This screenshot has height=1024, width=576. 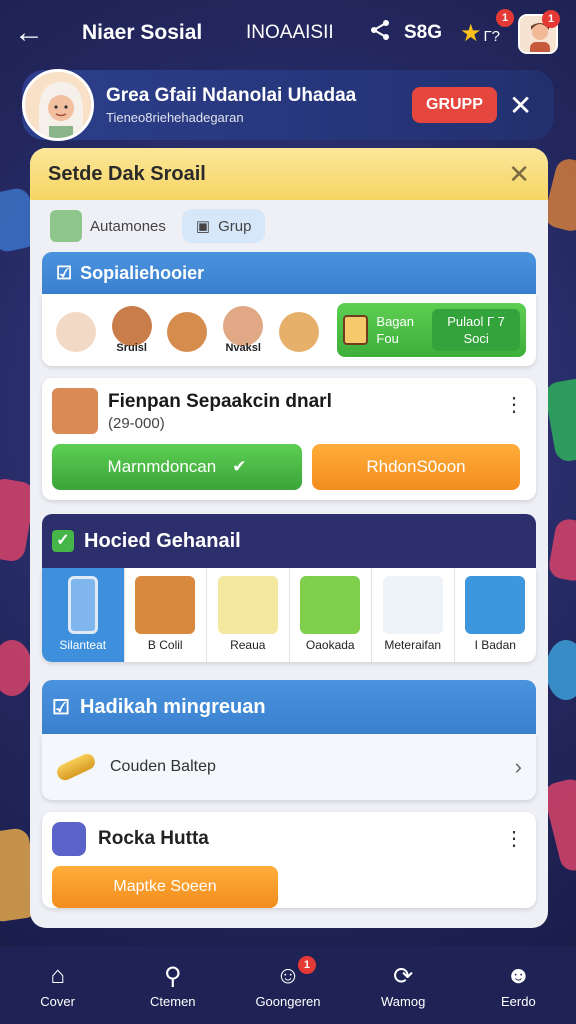 I want to click on avatar-notification-badge: 1, so click(x=551, y=19).